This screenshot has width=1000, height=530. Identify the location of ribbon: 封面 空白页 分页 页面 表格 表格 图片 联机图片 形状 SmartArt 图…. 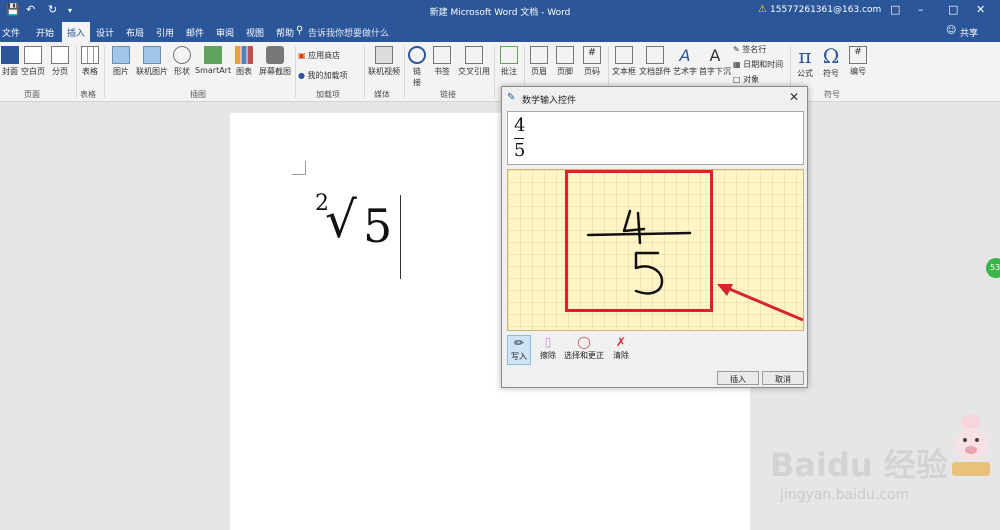
(500, 72).